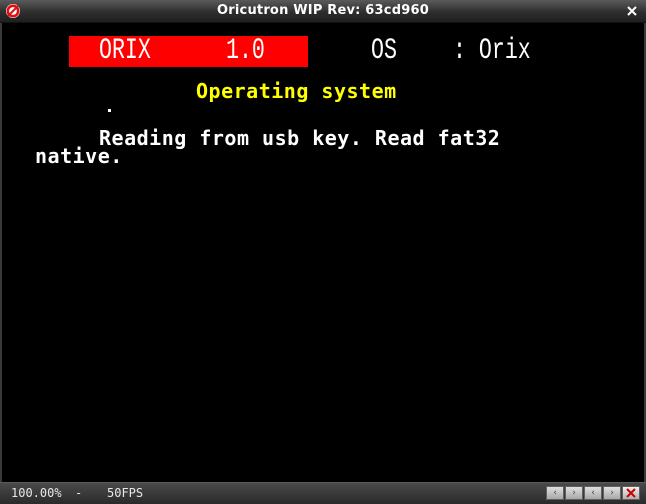 Image resolution: width=646 pixels, height=504 pixels. I want to click on message-line-2: native., so click(79, 156).